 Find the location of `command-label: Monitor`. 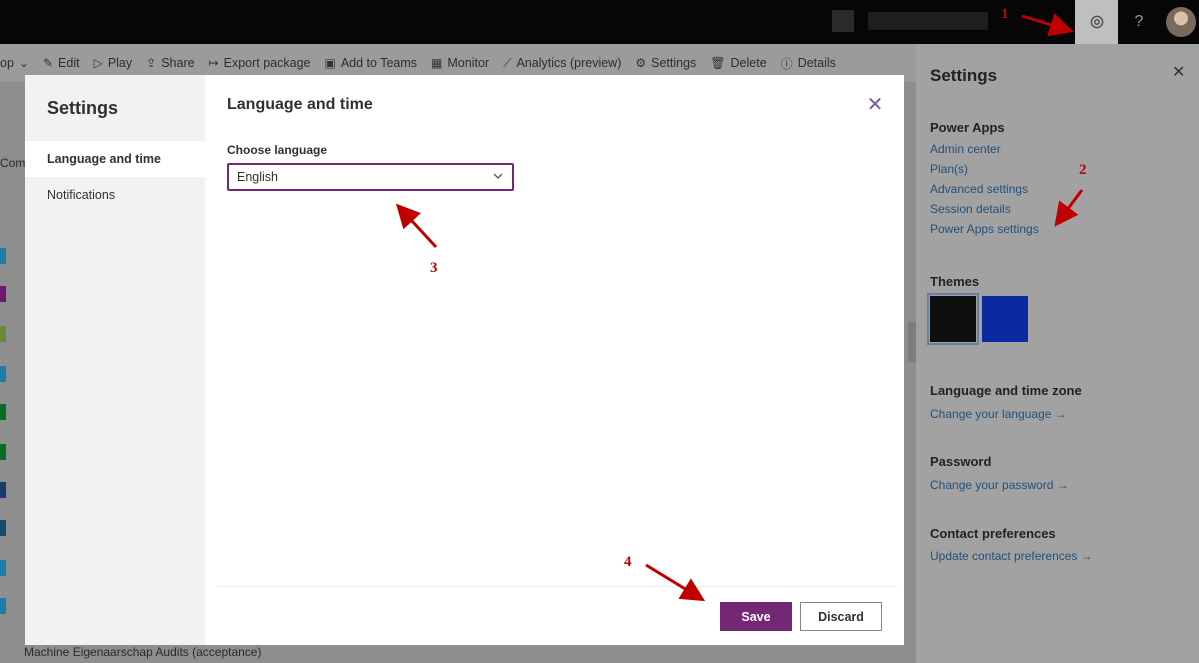

command-label: Monitor is located at coordinates (468, 63).